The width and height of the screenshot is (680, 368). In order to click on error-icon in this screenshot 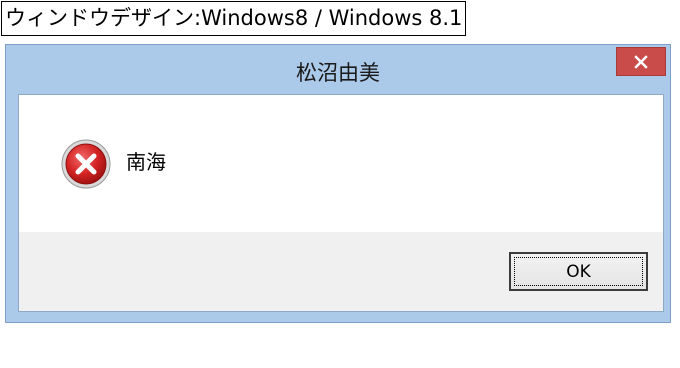, I will do `click(86, 164)`.